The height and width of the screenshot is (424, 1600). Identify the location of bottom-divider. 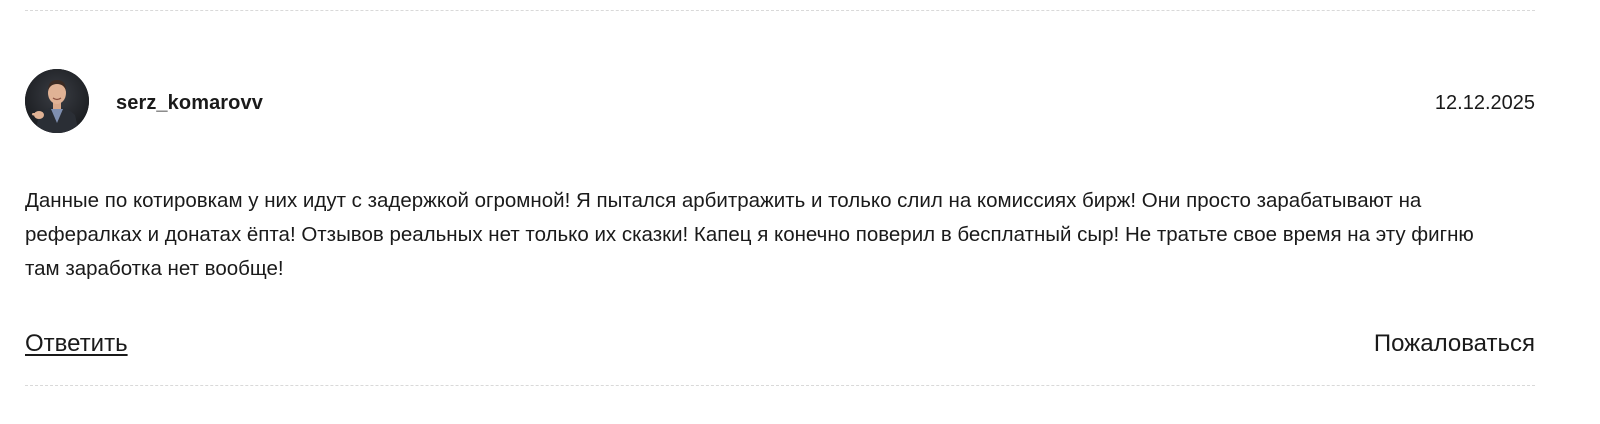
(780, 385).